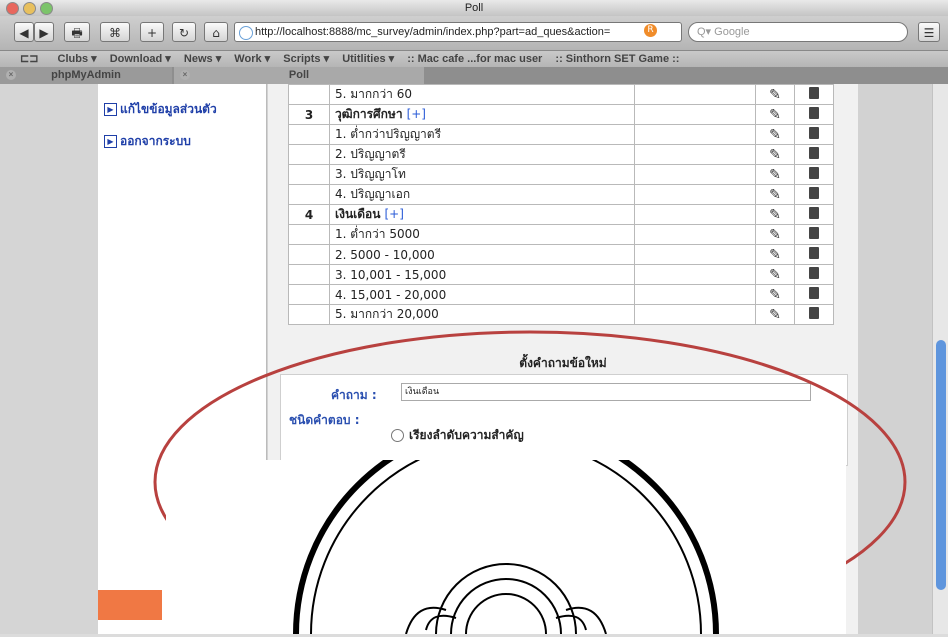 The width and height of the screenshot is (948, 637). Describe the element at coordinates (482, 274) in the screenshot. I see `answer-text: 3. 10,001 - 15,000` at that location.